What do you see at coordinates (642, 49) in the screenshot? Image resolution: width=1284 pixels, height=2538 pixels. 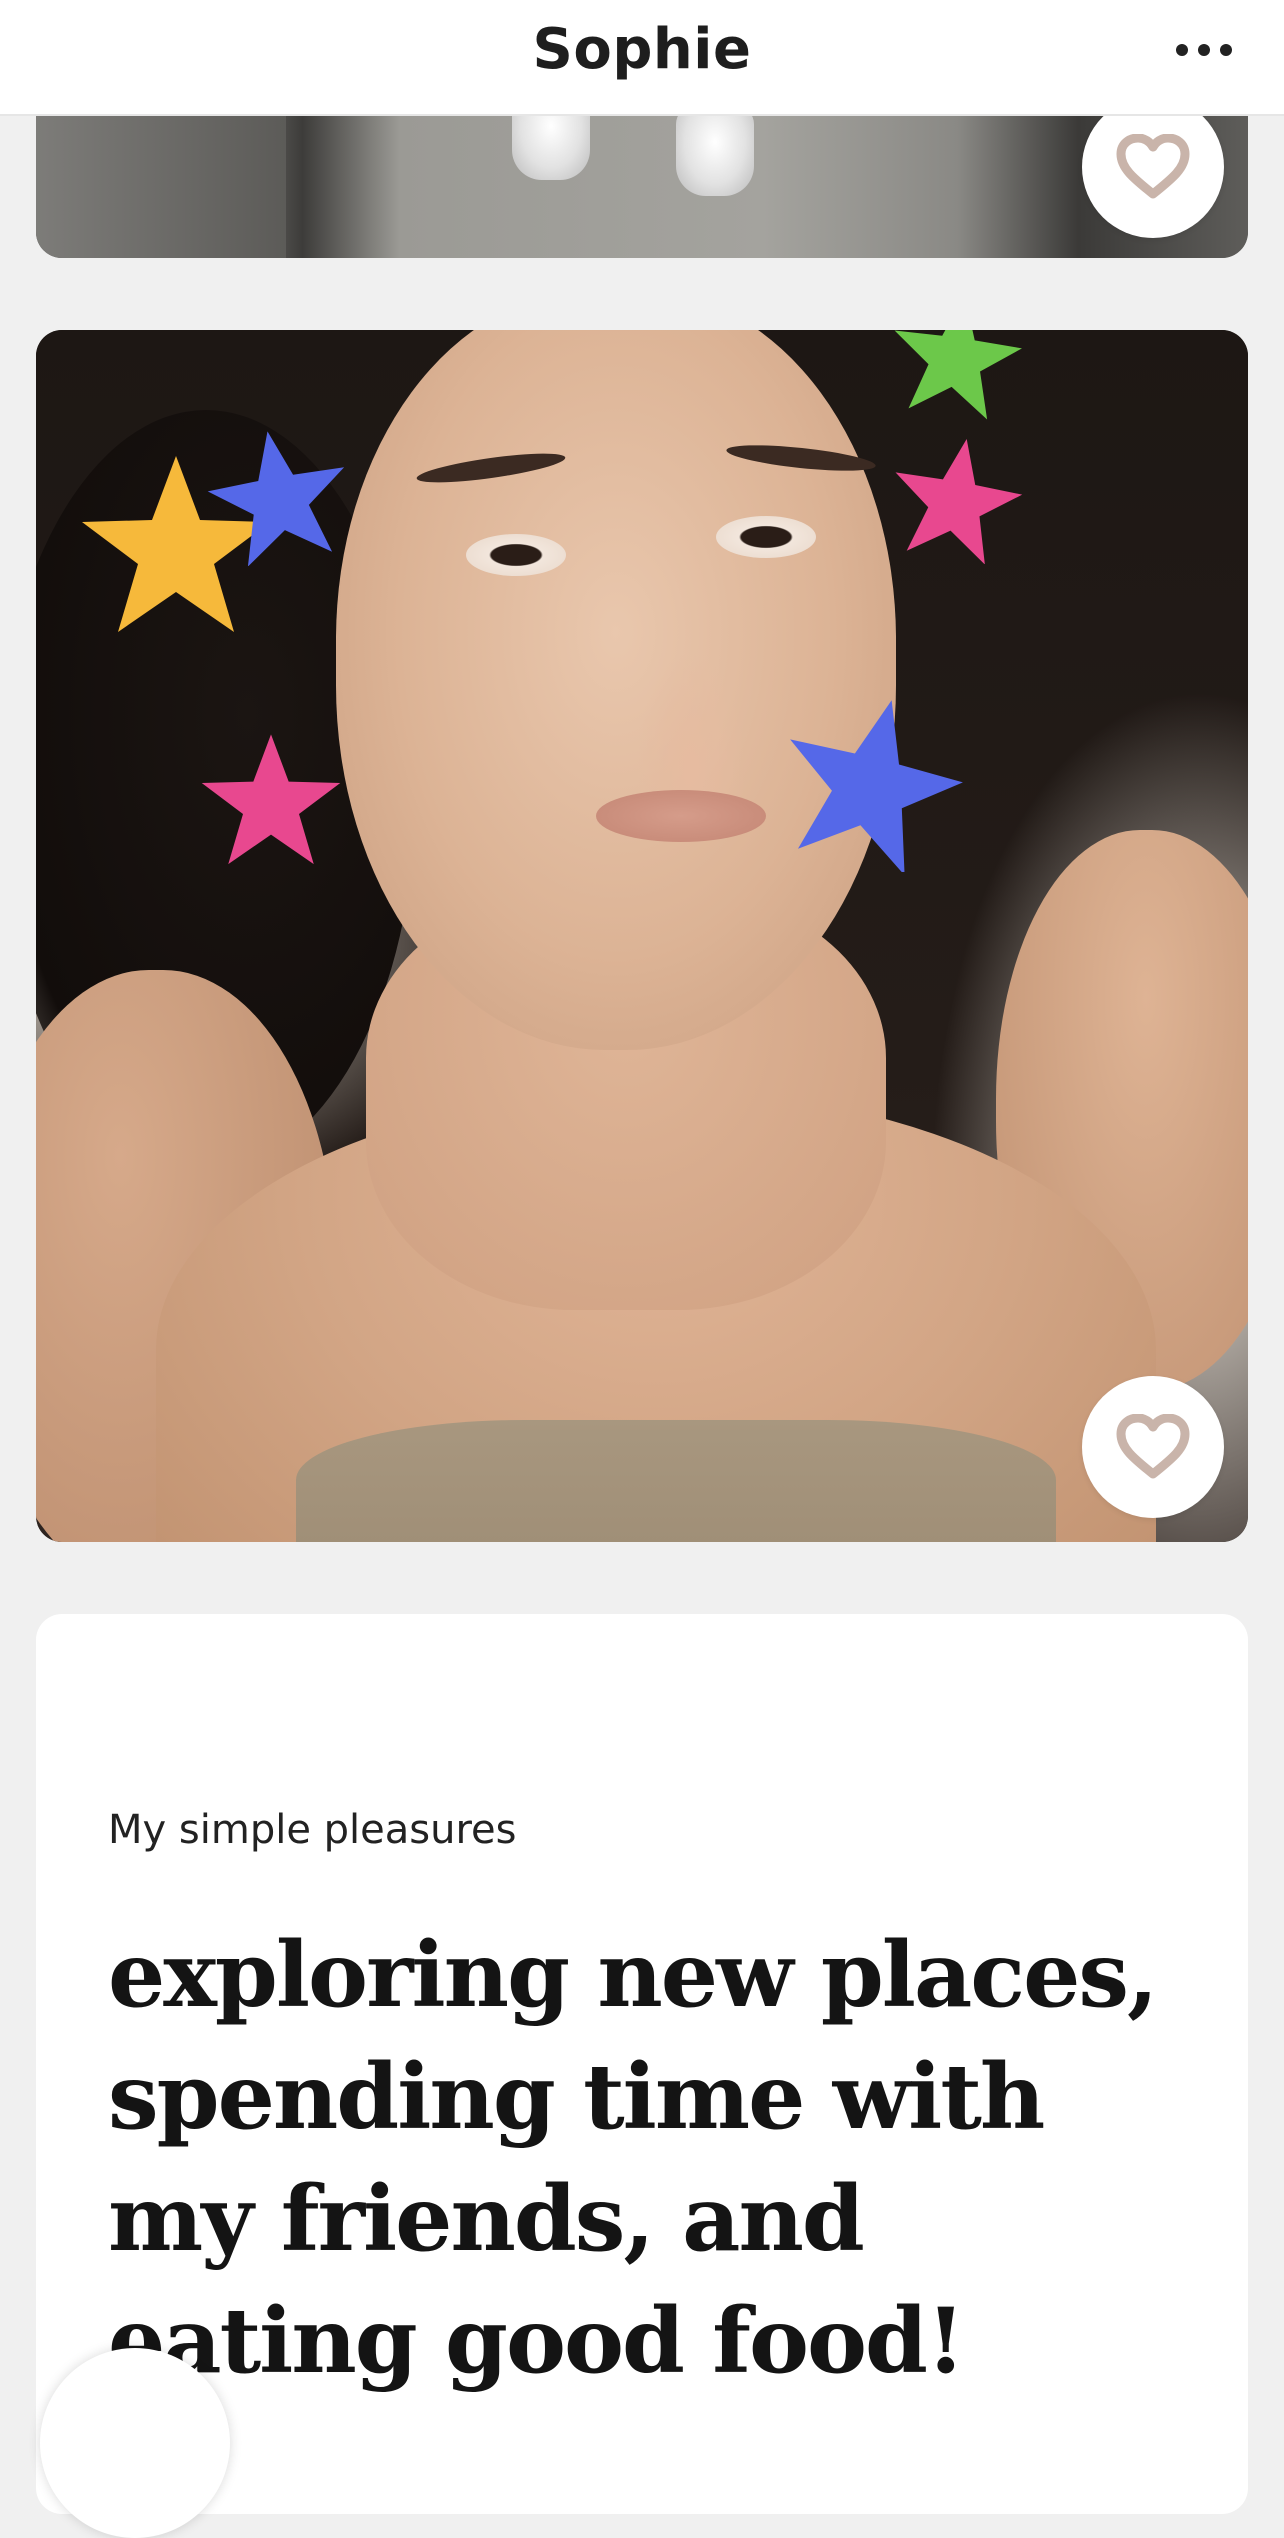 I see `profile-name-title: Sophie` at bounding box center [642, 49].